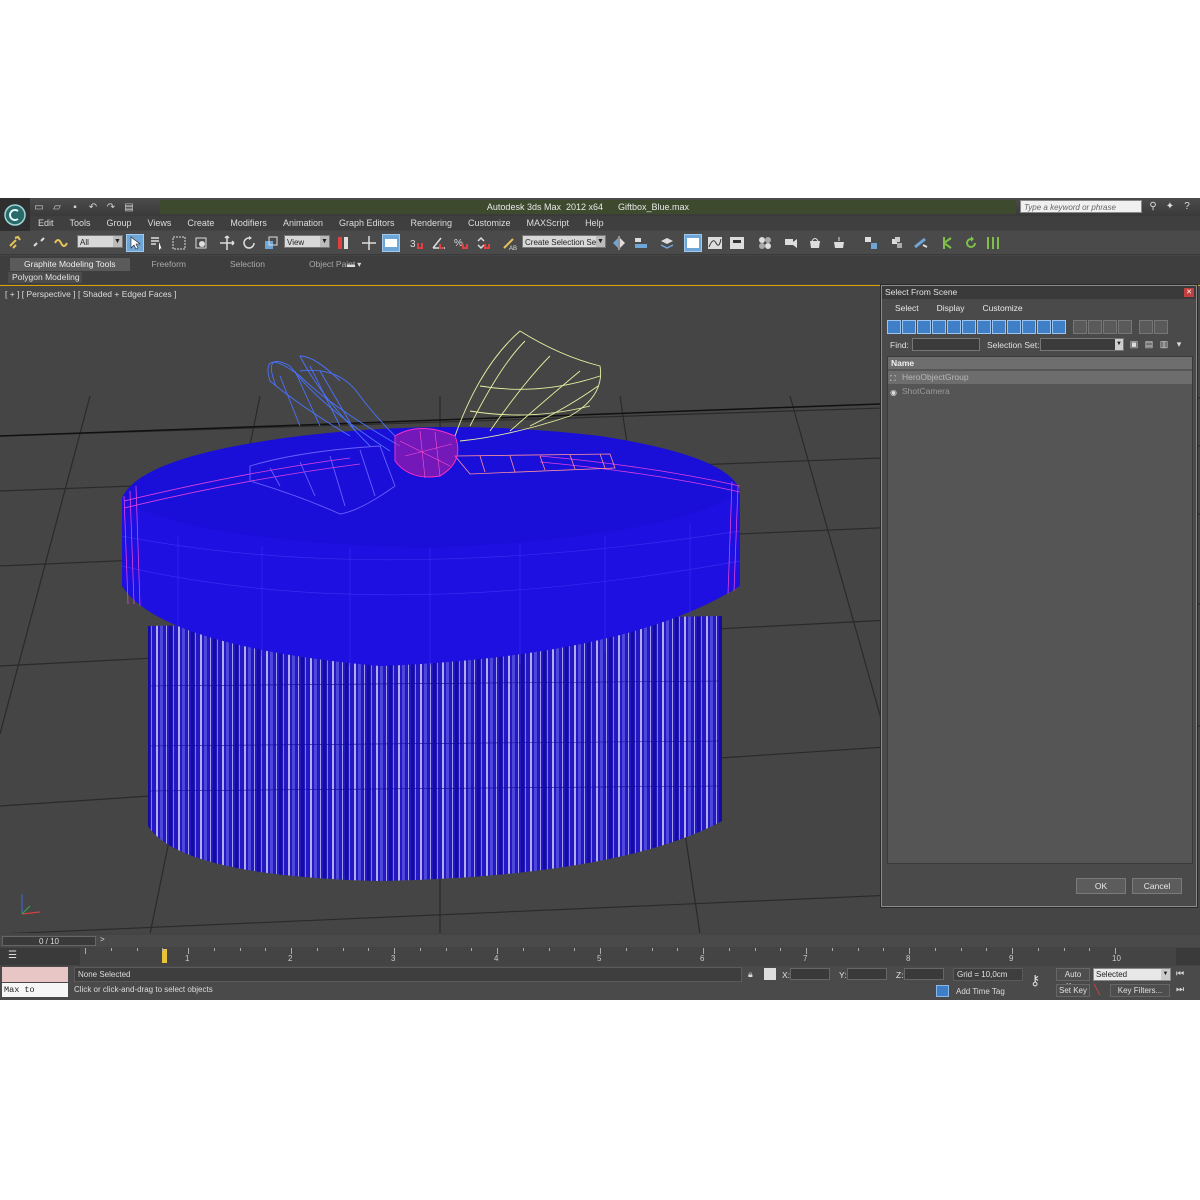 The width and height of the screenshot is (1200, 1200). I want to click on asset-tracking-icon, so click(921, 243).